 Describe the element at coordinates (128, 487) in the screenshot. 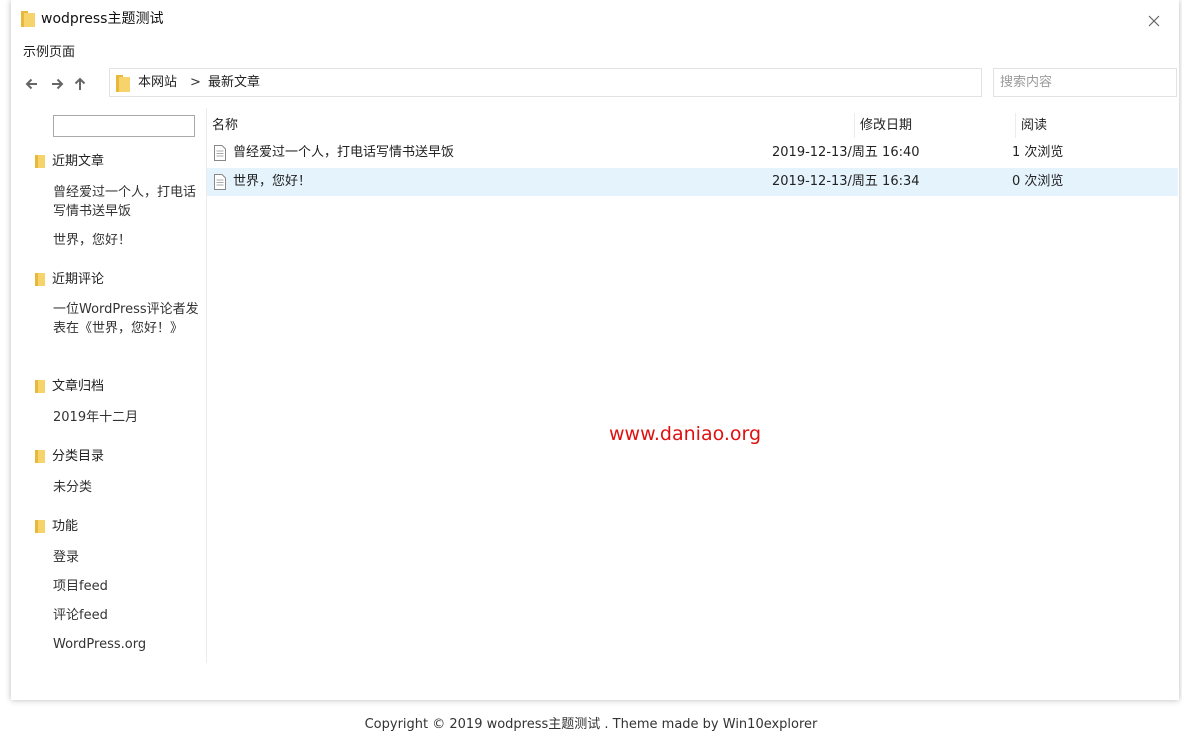

I see `sidebar-link-category: 未分类` at that location.